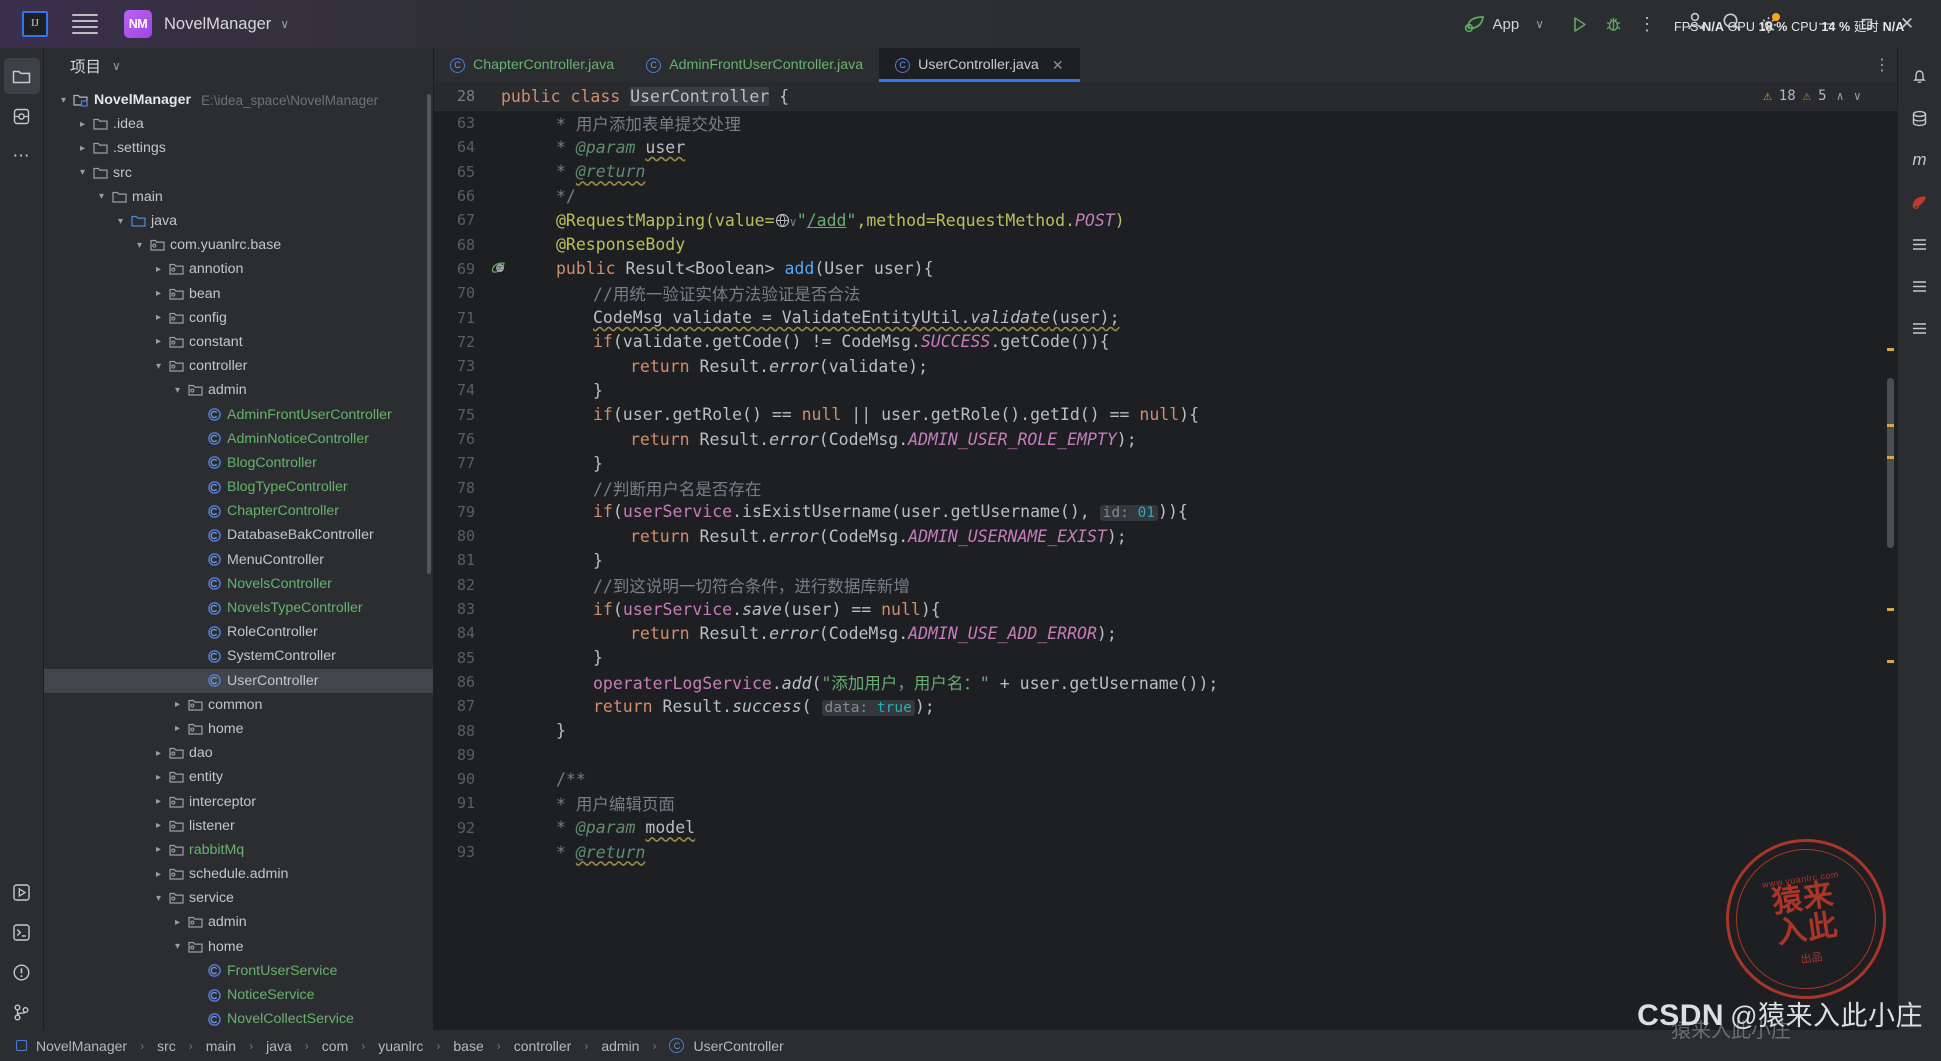  What do you see at coordinates (279, 1046) in the screenshot?
I see `breadcrumb-item: java` at bounding box center [279, 1046].